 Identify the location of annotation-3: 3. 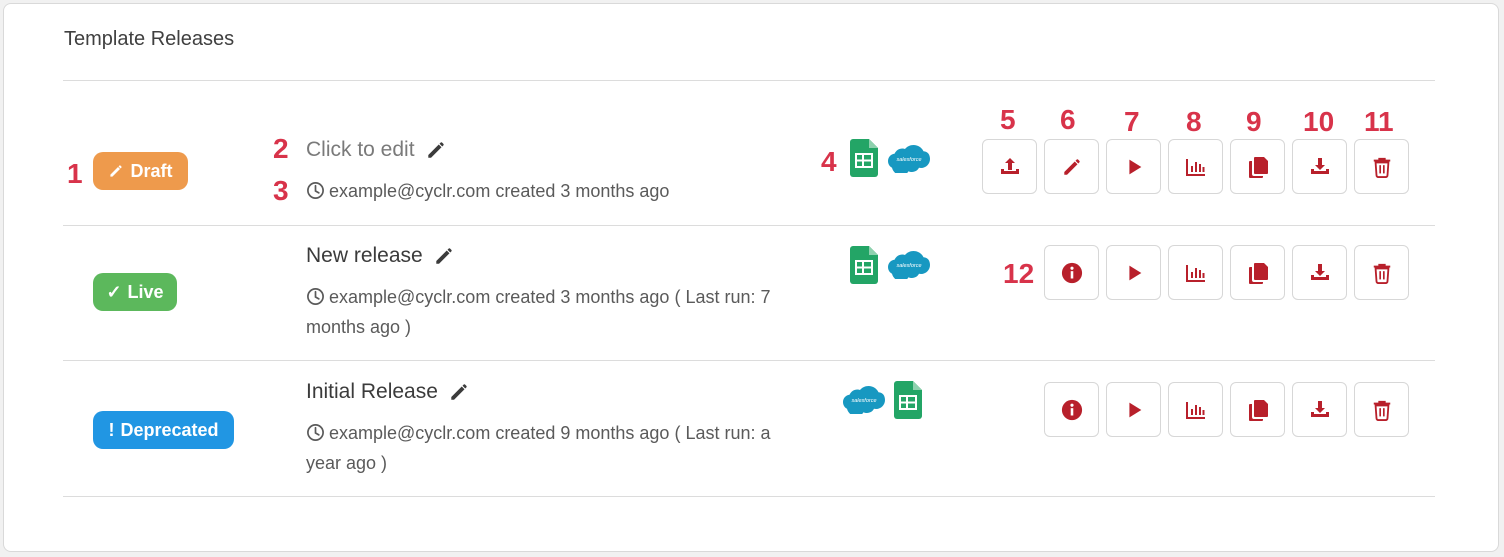
(281, 190).